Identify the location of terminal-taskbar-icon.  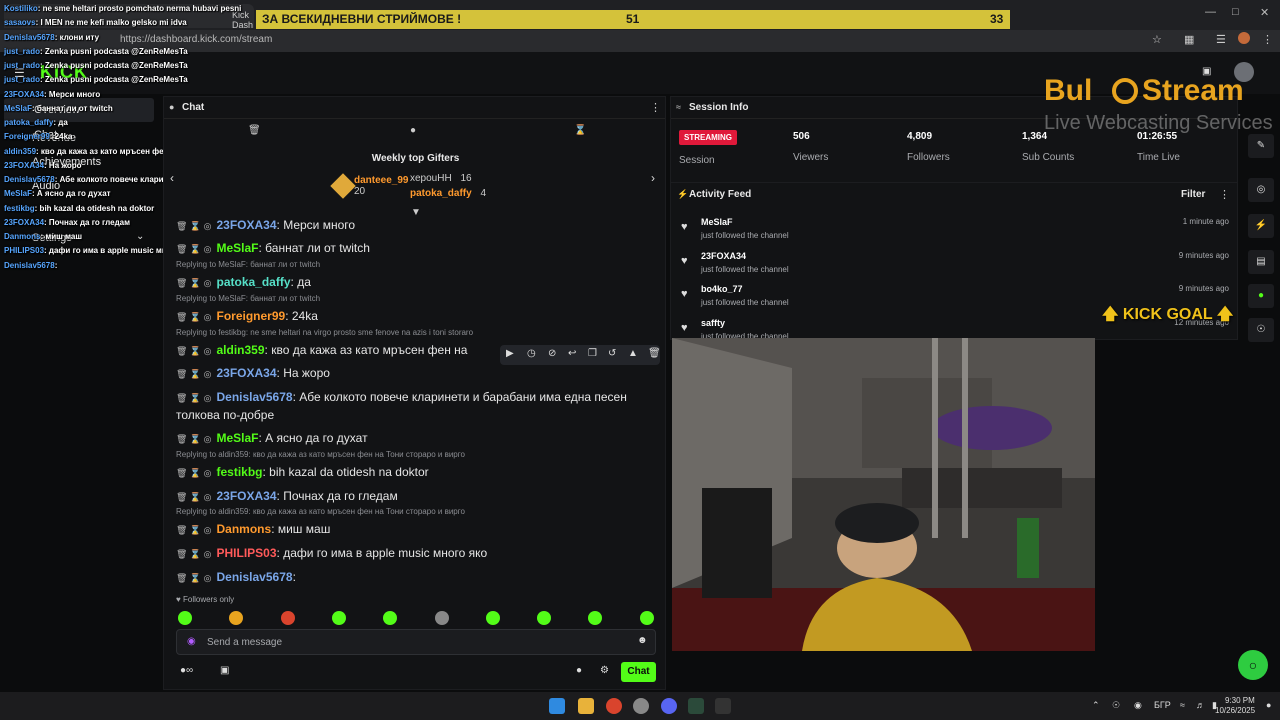
(723, 706).